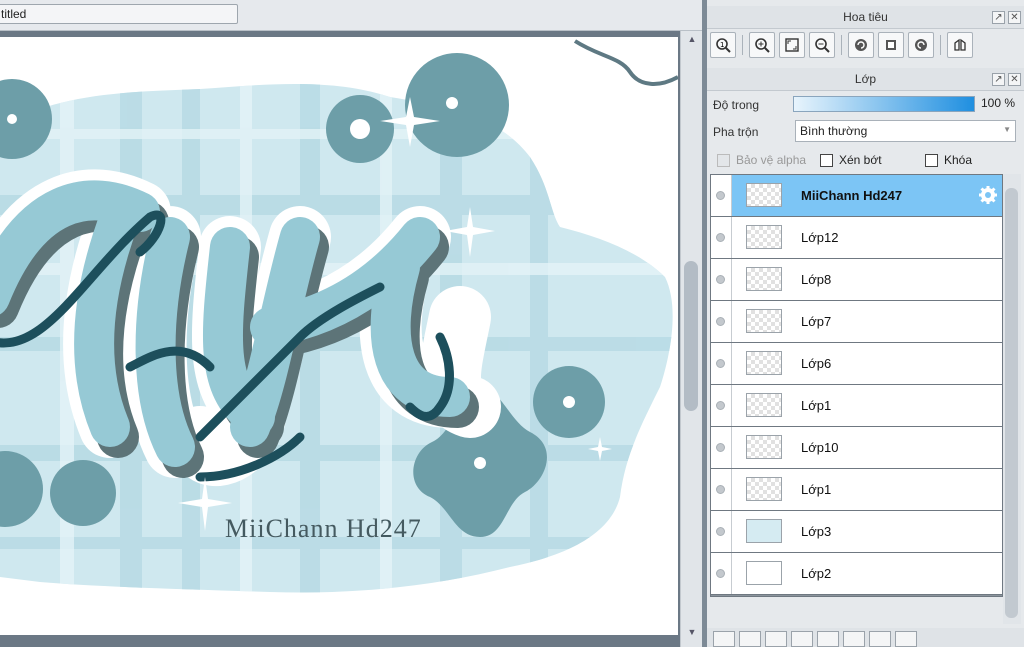 This screenshot has height=647, width=1024. Describe the element at coordinates (860, 160) in the screenshot. I see `clip-label: Xén bớt` at that location.